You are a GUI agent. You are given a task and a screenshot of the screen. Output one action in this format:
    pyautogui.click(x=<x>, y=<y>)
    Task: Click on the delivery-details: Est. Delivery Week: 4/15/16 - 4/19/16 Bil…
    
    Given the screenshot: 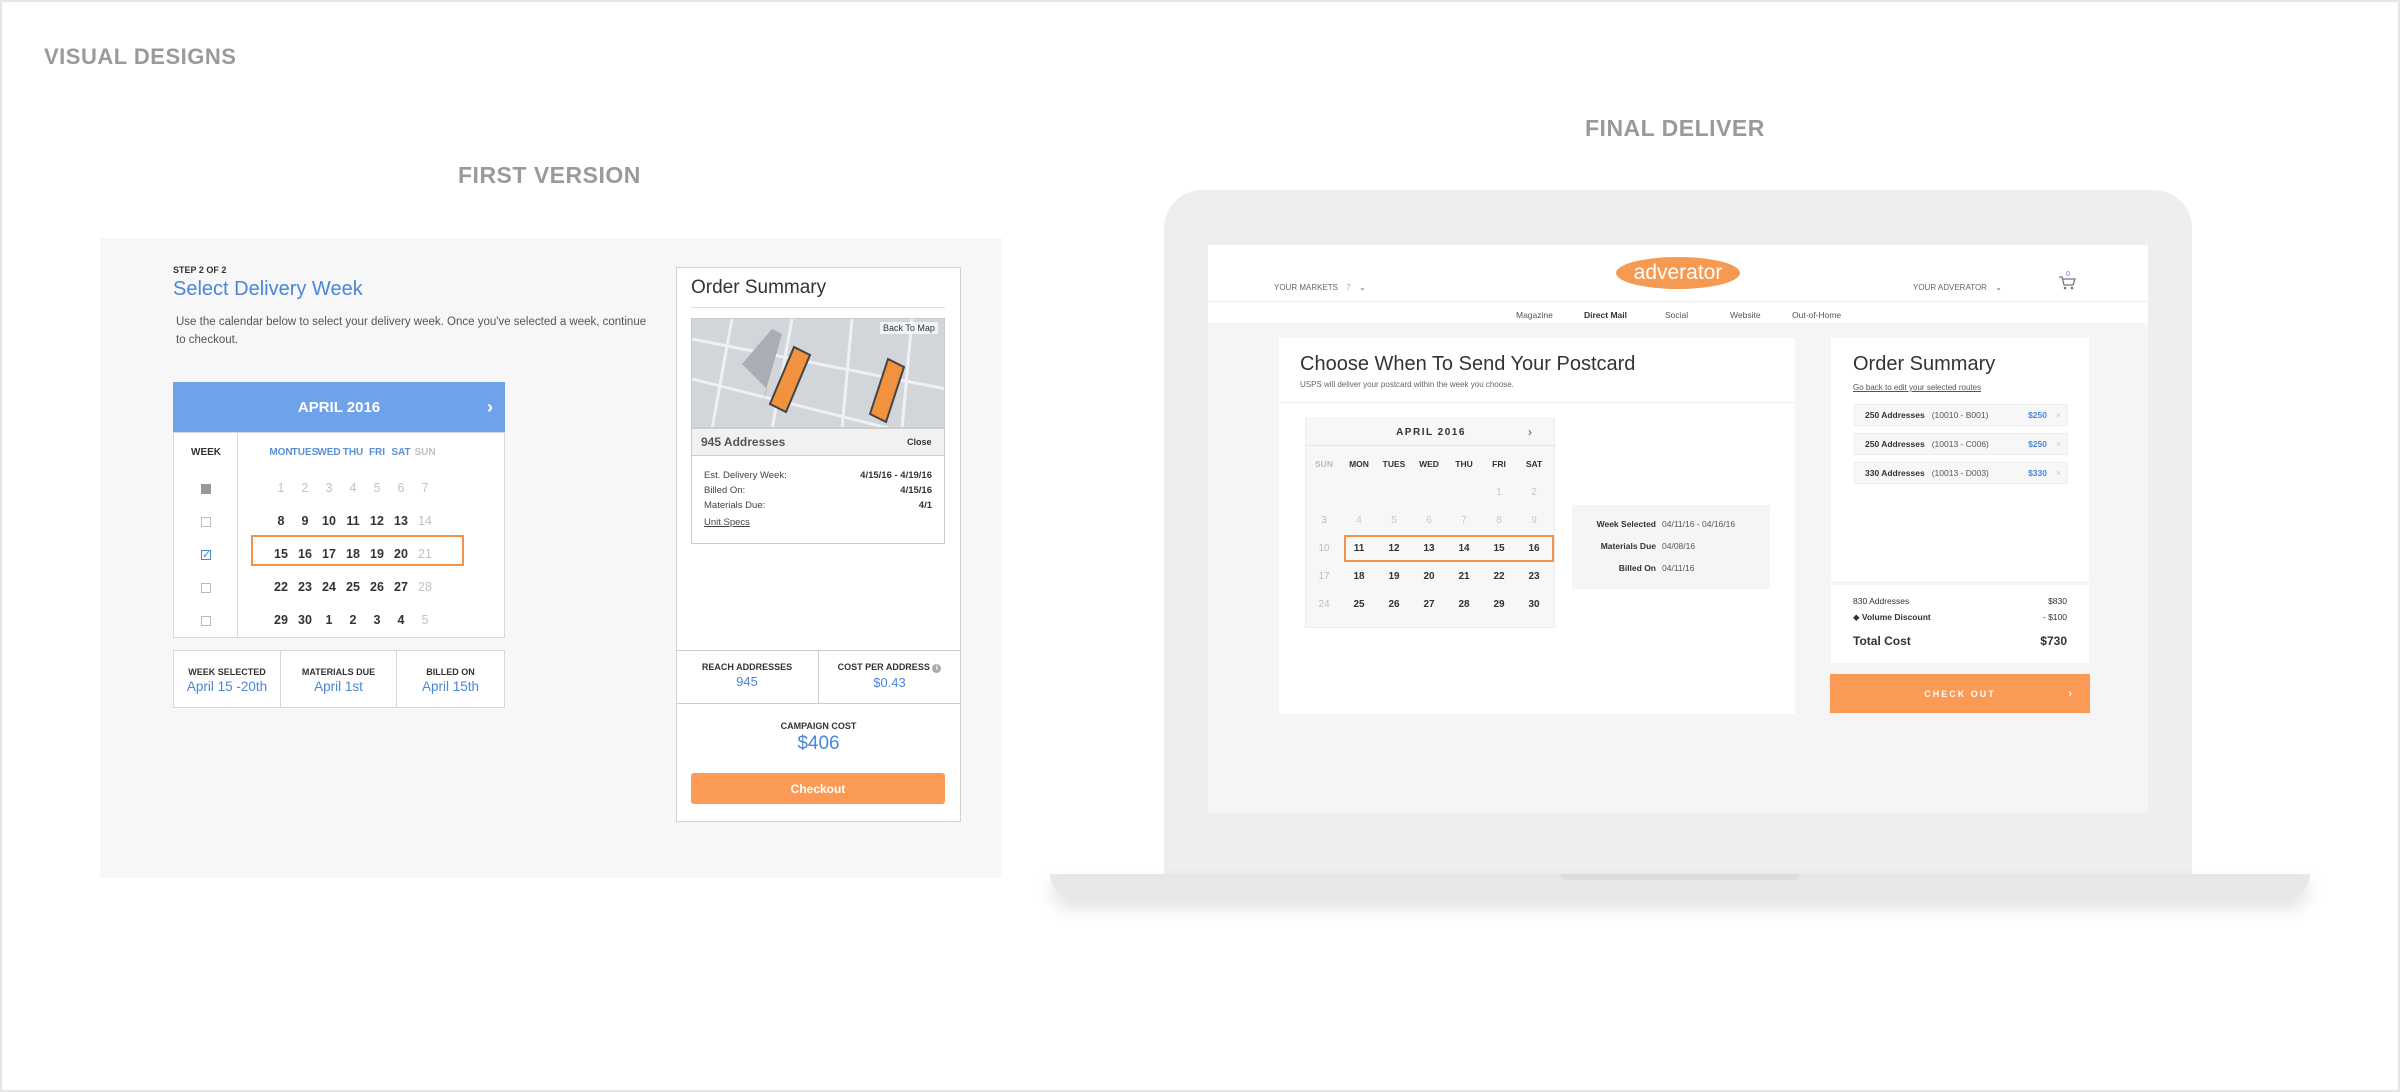 What is the action you would take?
    pyautogui.click(x=818, y=500)
    